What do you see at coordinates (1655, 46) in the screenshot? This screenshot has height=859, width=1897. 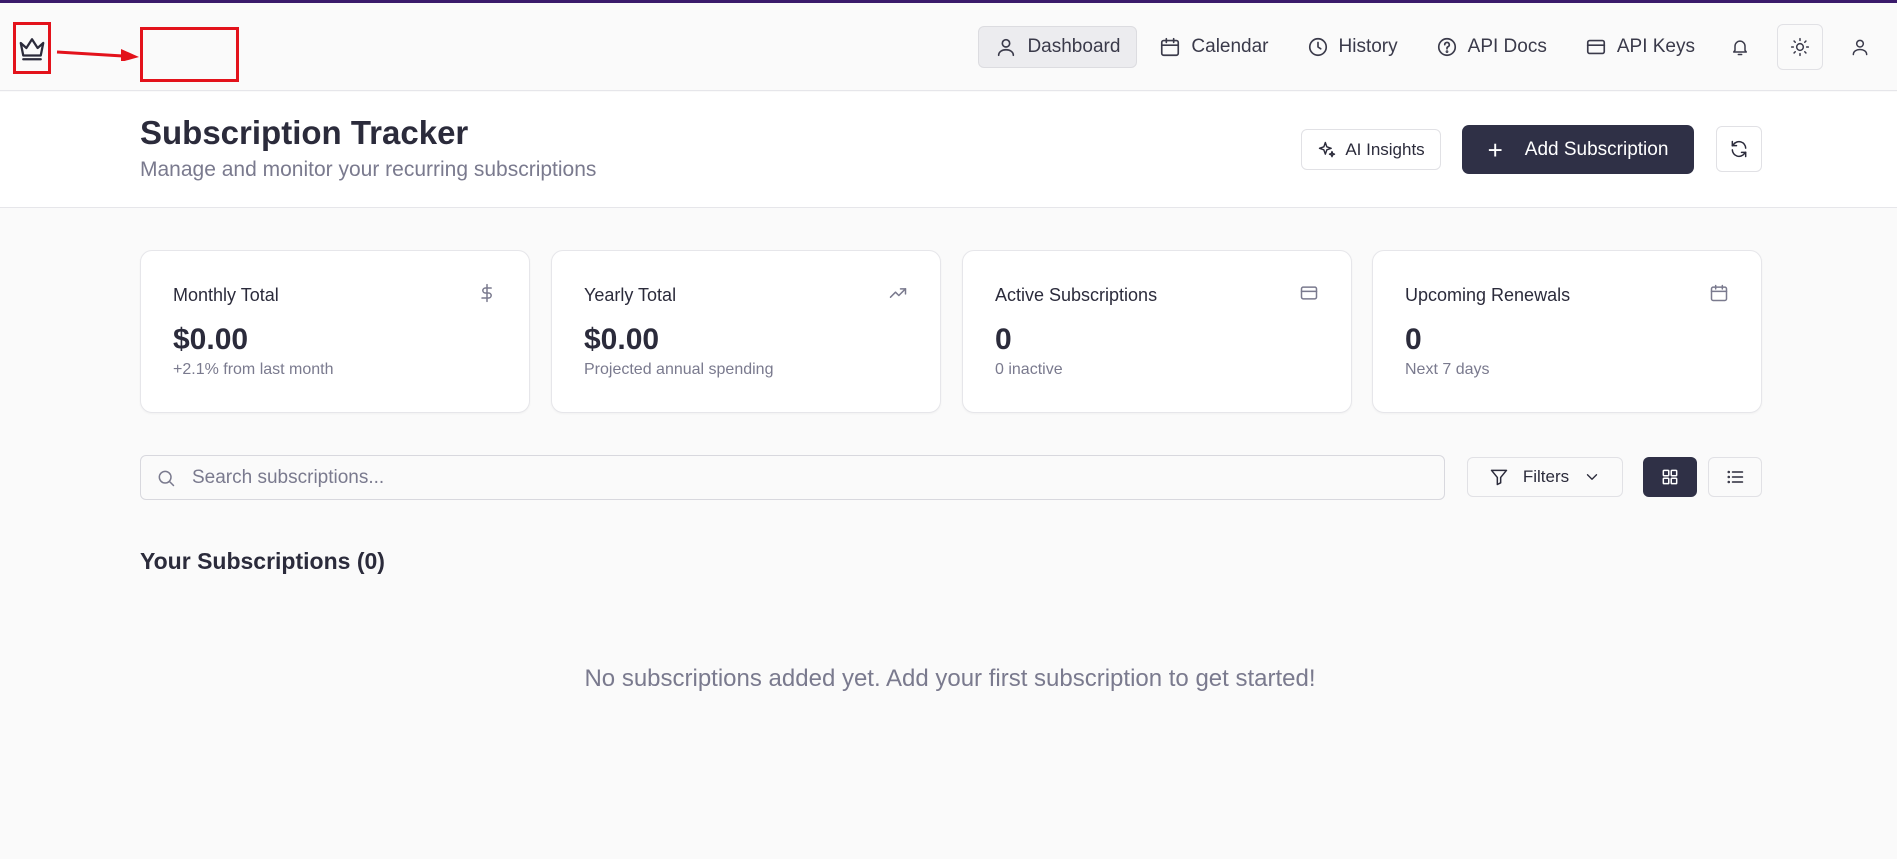 I see `nav-api-keys-label: API Keys` at bounding box center [1655, 46].